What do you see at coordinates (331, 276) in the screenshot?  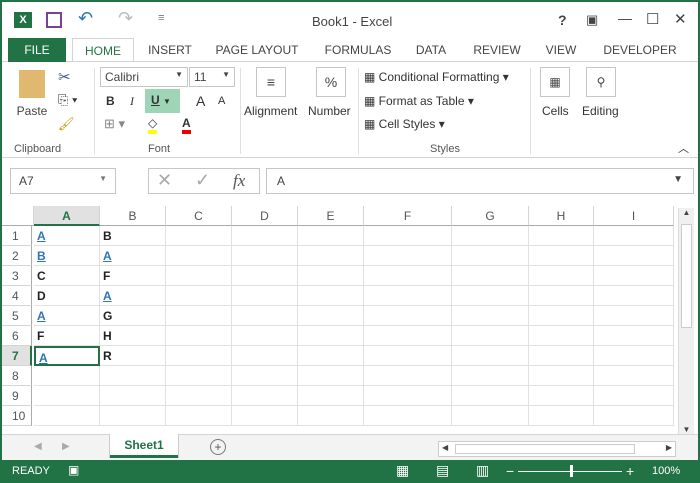 I see `cell-E3` at bounding box center [331, 276].